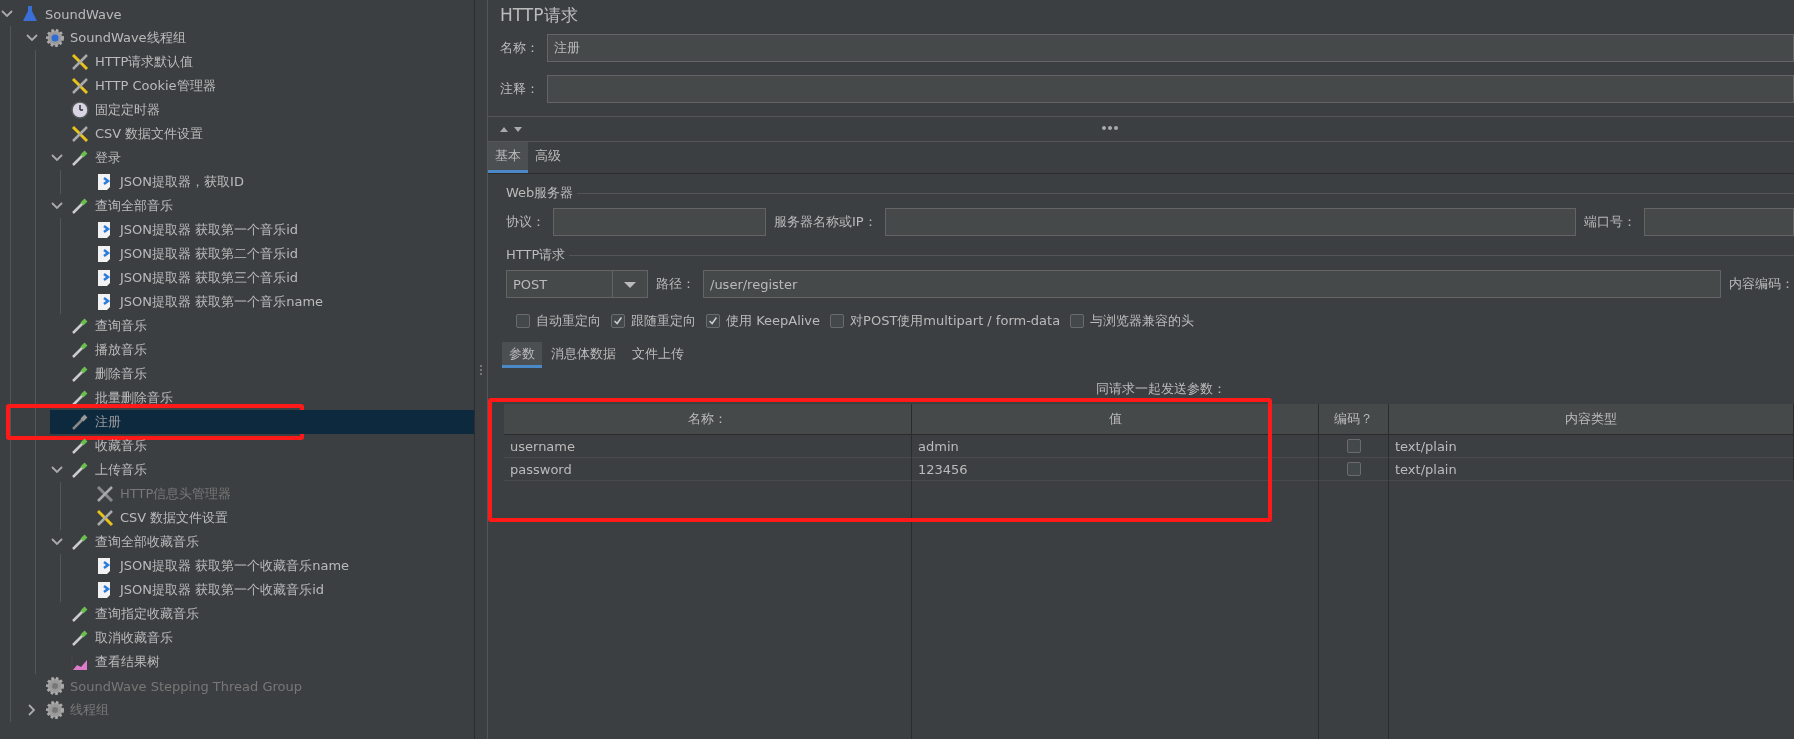  I want to click on tree-item: 登录, so click(262, 158).